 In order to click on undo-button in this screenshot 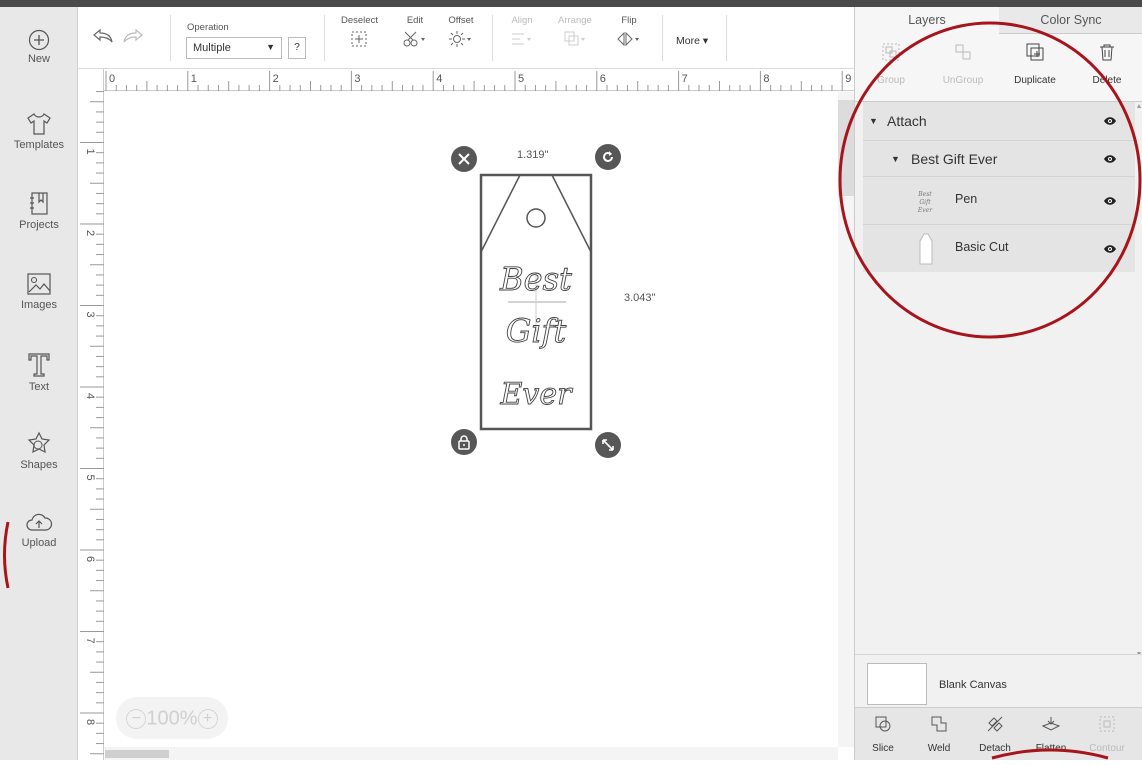, I will do `click(103, 37)`.